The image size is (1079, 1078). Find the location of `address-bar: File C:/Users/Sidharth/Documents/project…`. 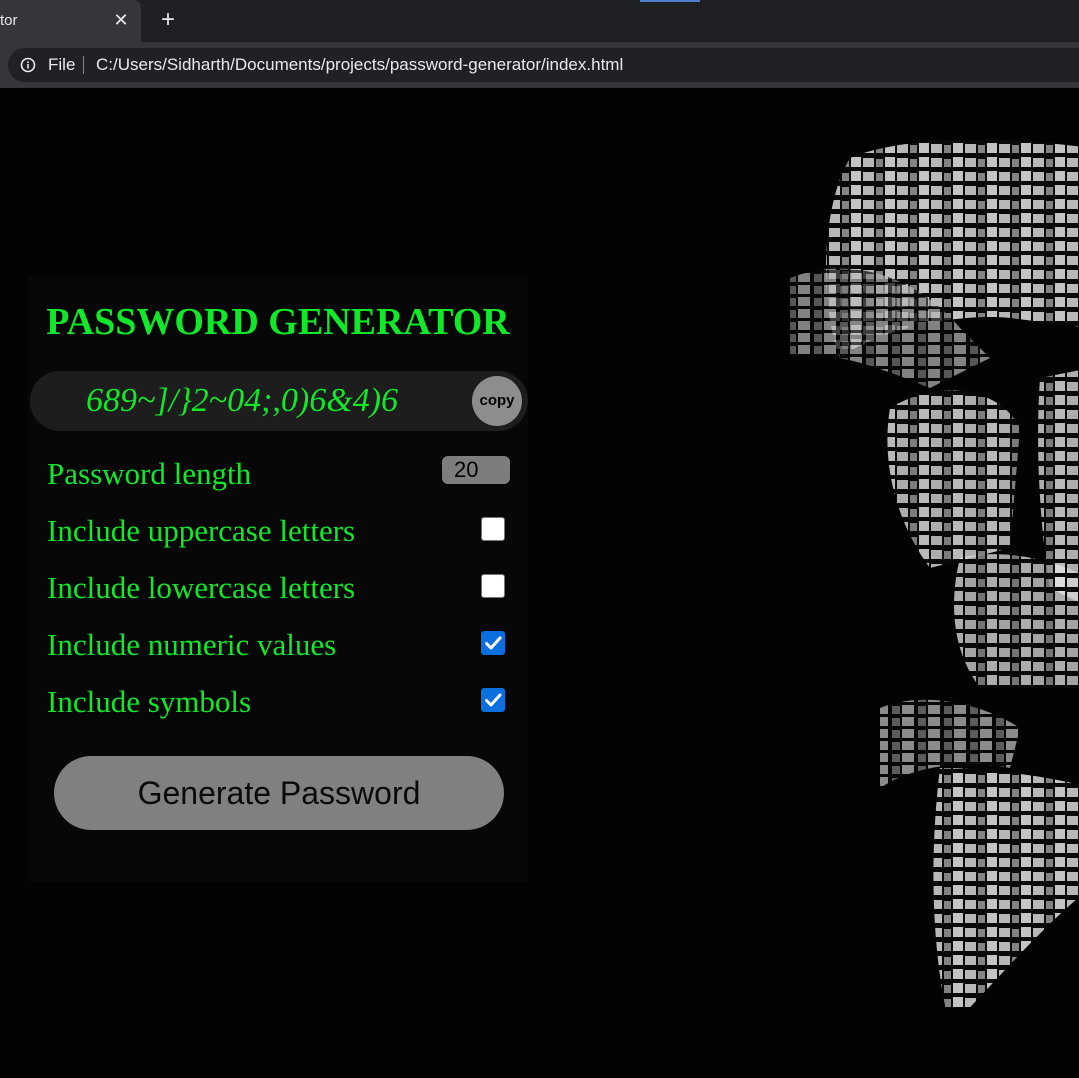

address-bar: File C:/Users/Sidharth/Documents/project… is located at coordinates (543, 65).